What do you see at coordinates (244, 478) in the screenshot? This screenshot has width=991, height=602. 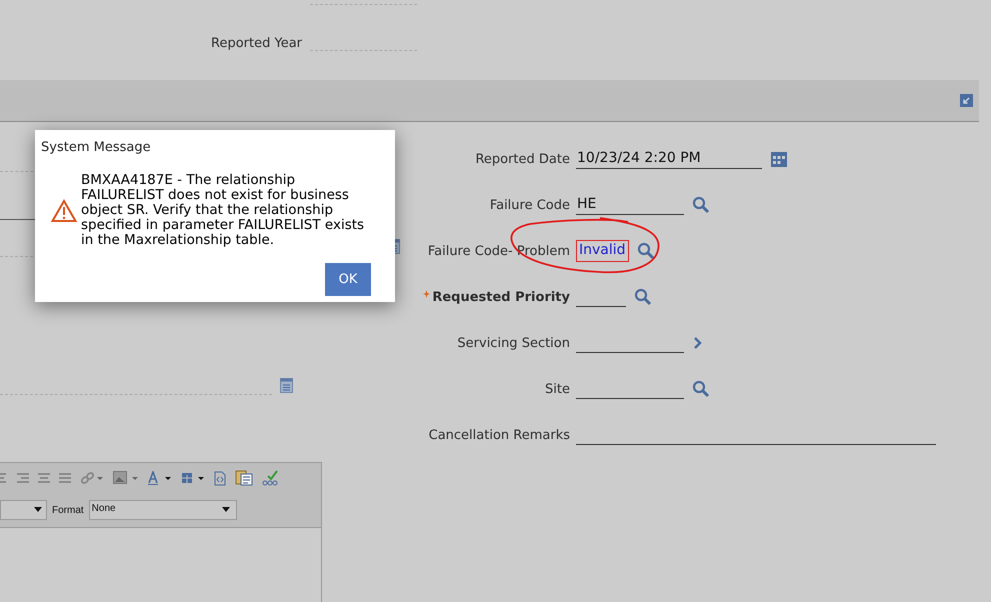 I see `paste-from-word-icon` at bounding box center [244, 478].